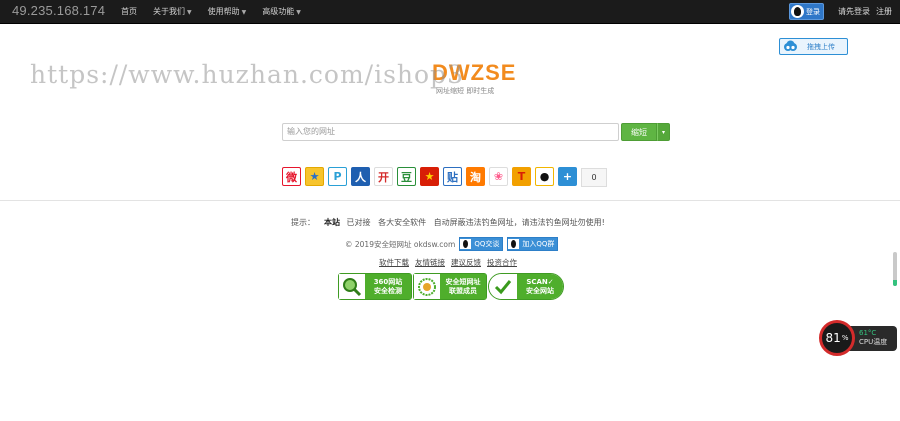 The height and width of the screenshot is (421, 900). Describe the element at coordinates (58, 10) in the screenshot. I see `site-ip: 49.235.168.174` at that location.